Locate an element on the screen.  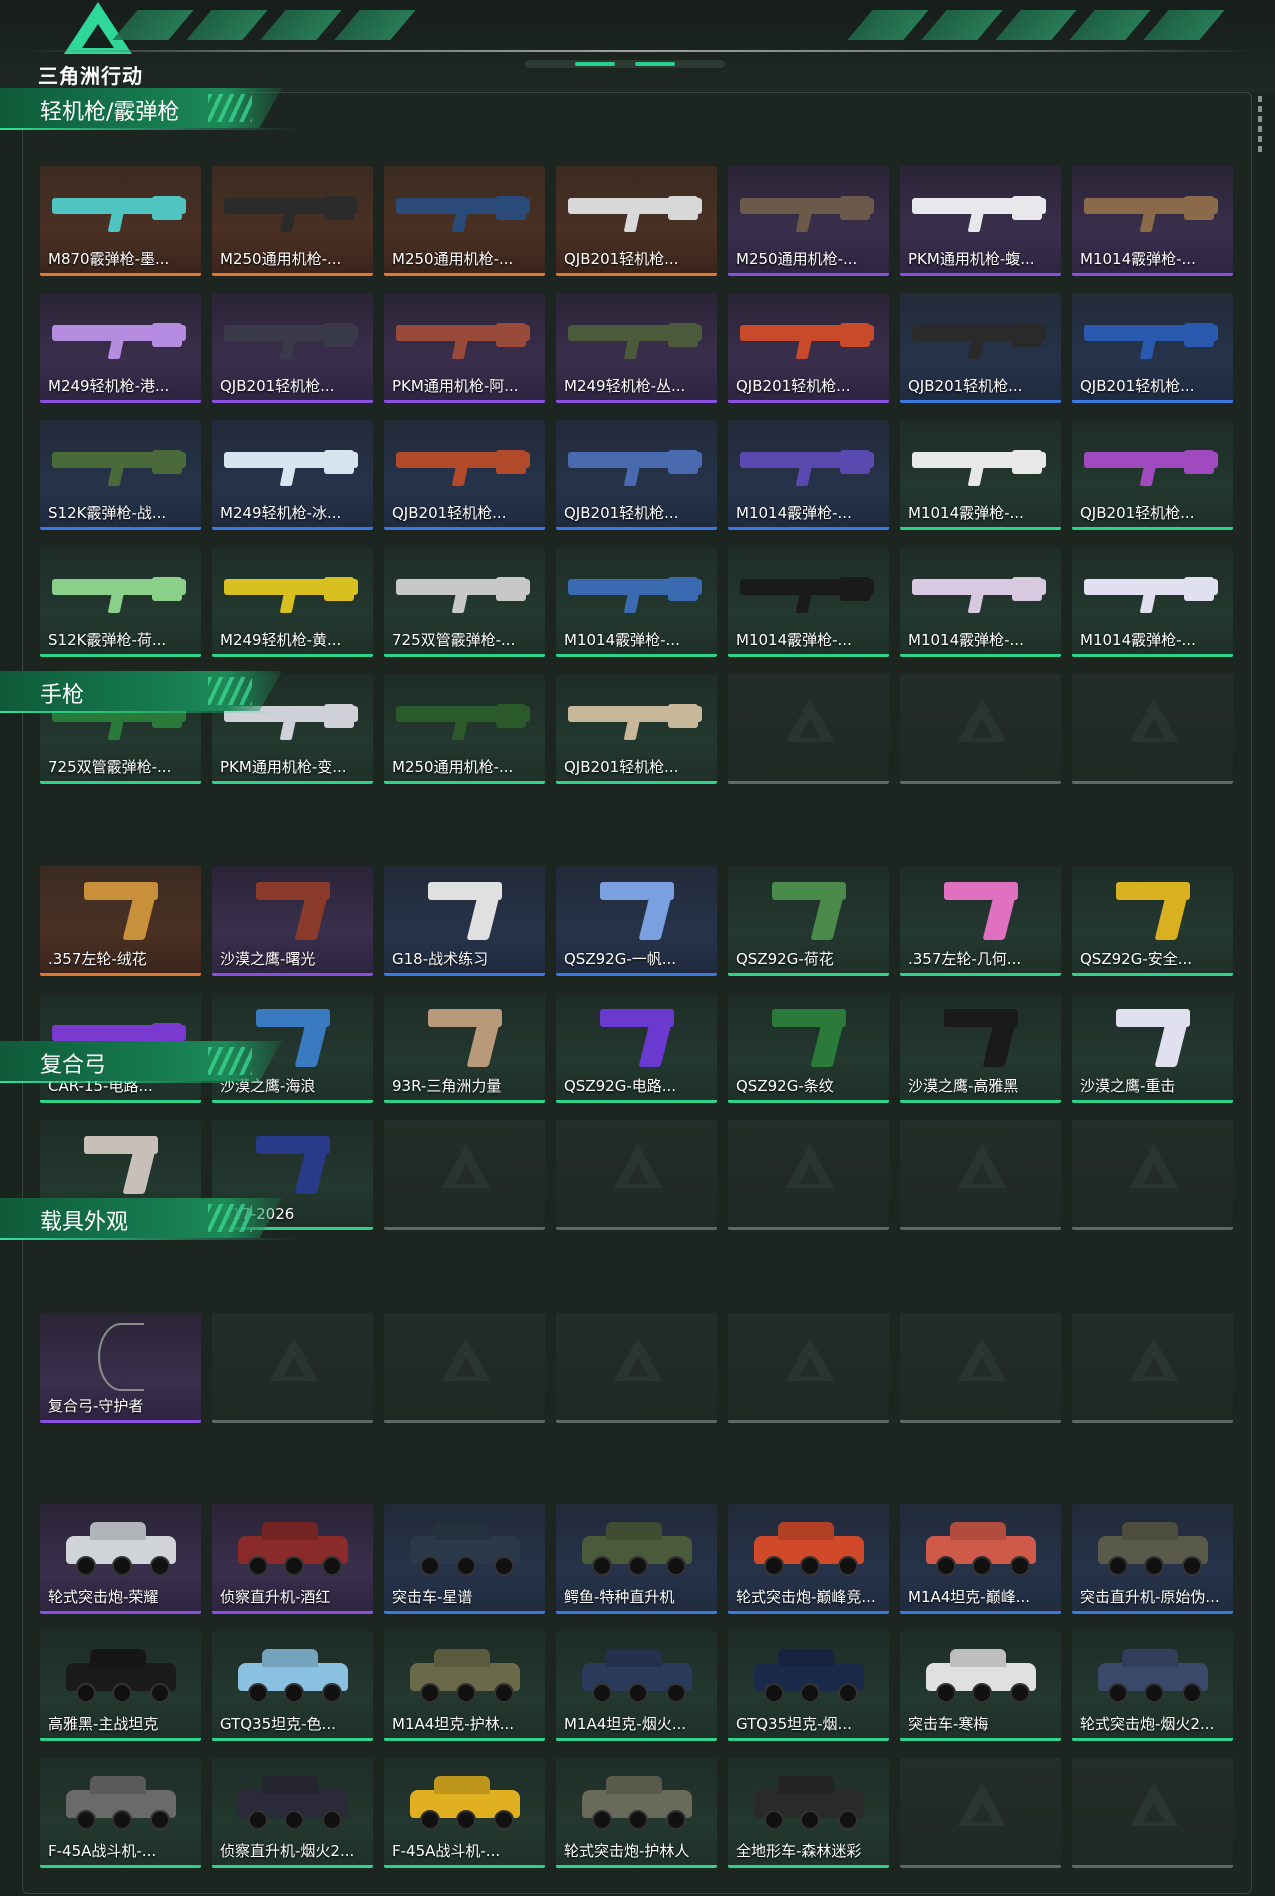
item-card: 鳄鱼-特种直升机 is located at coordinates (636, 1559).